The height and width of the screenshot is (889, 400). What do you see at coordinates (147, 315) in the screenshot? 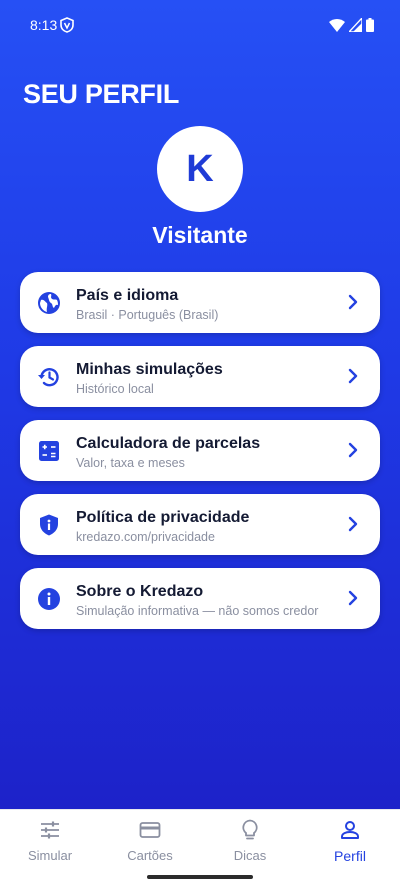
I see `menu-item-subtitle: Brasil · Português (Brasil)` at bounding box center [147, 315].